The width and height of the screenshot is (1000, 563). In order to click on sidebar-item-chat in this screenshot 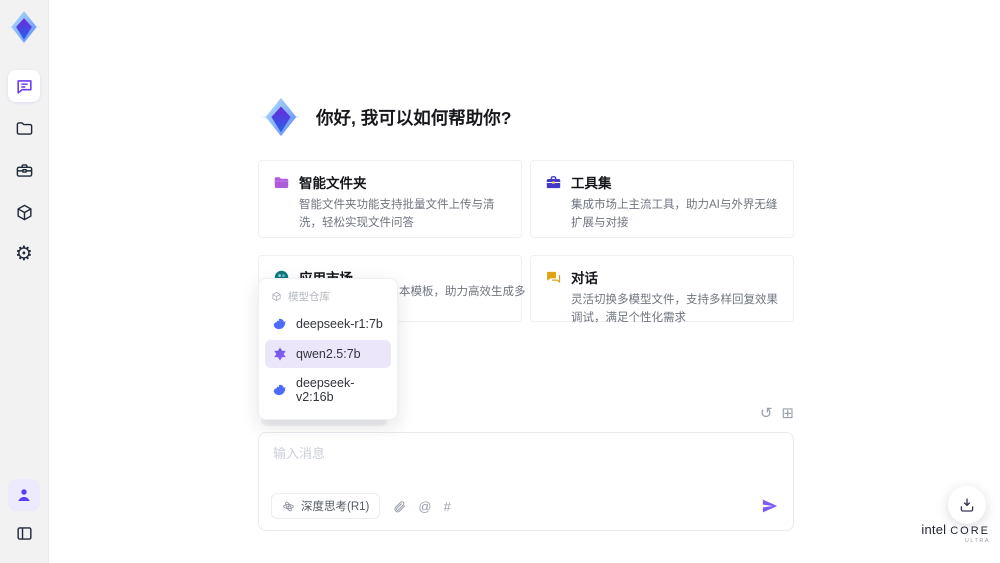, I will do `click(24, 86)`.